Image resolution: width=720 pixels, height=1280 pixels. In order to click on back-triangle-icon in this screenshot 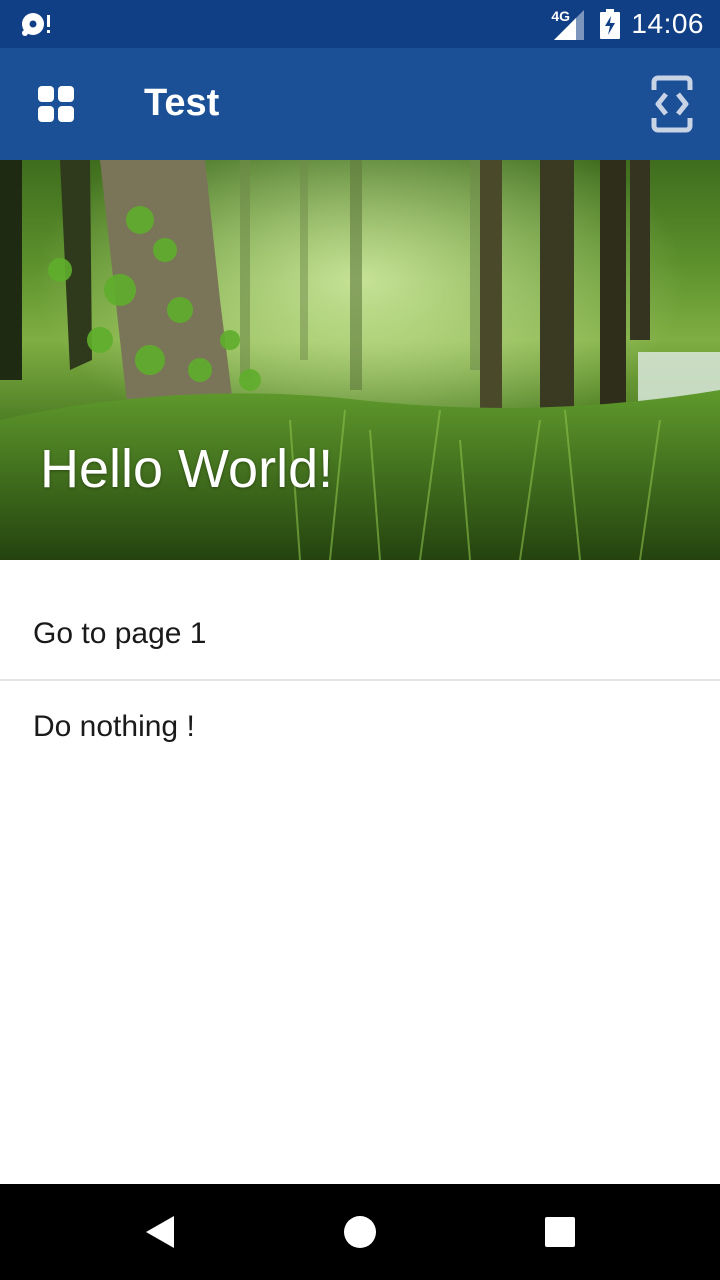, I will do `click(160, 1232)`.